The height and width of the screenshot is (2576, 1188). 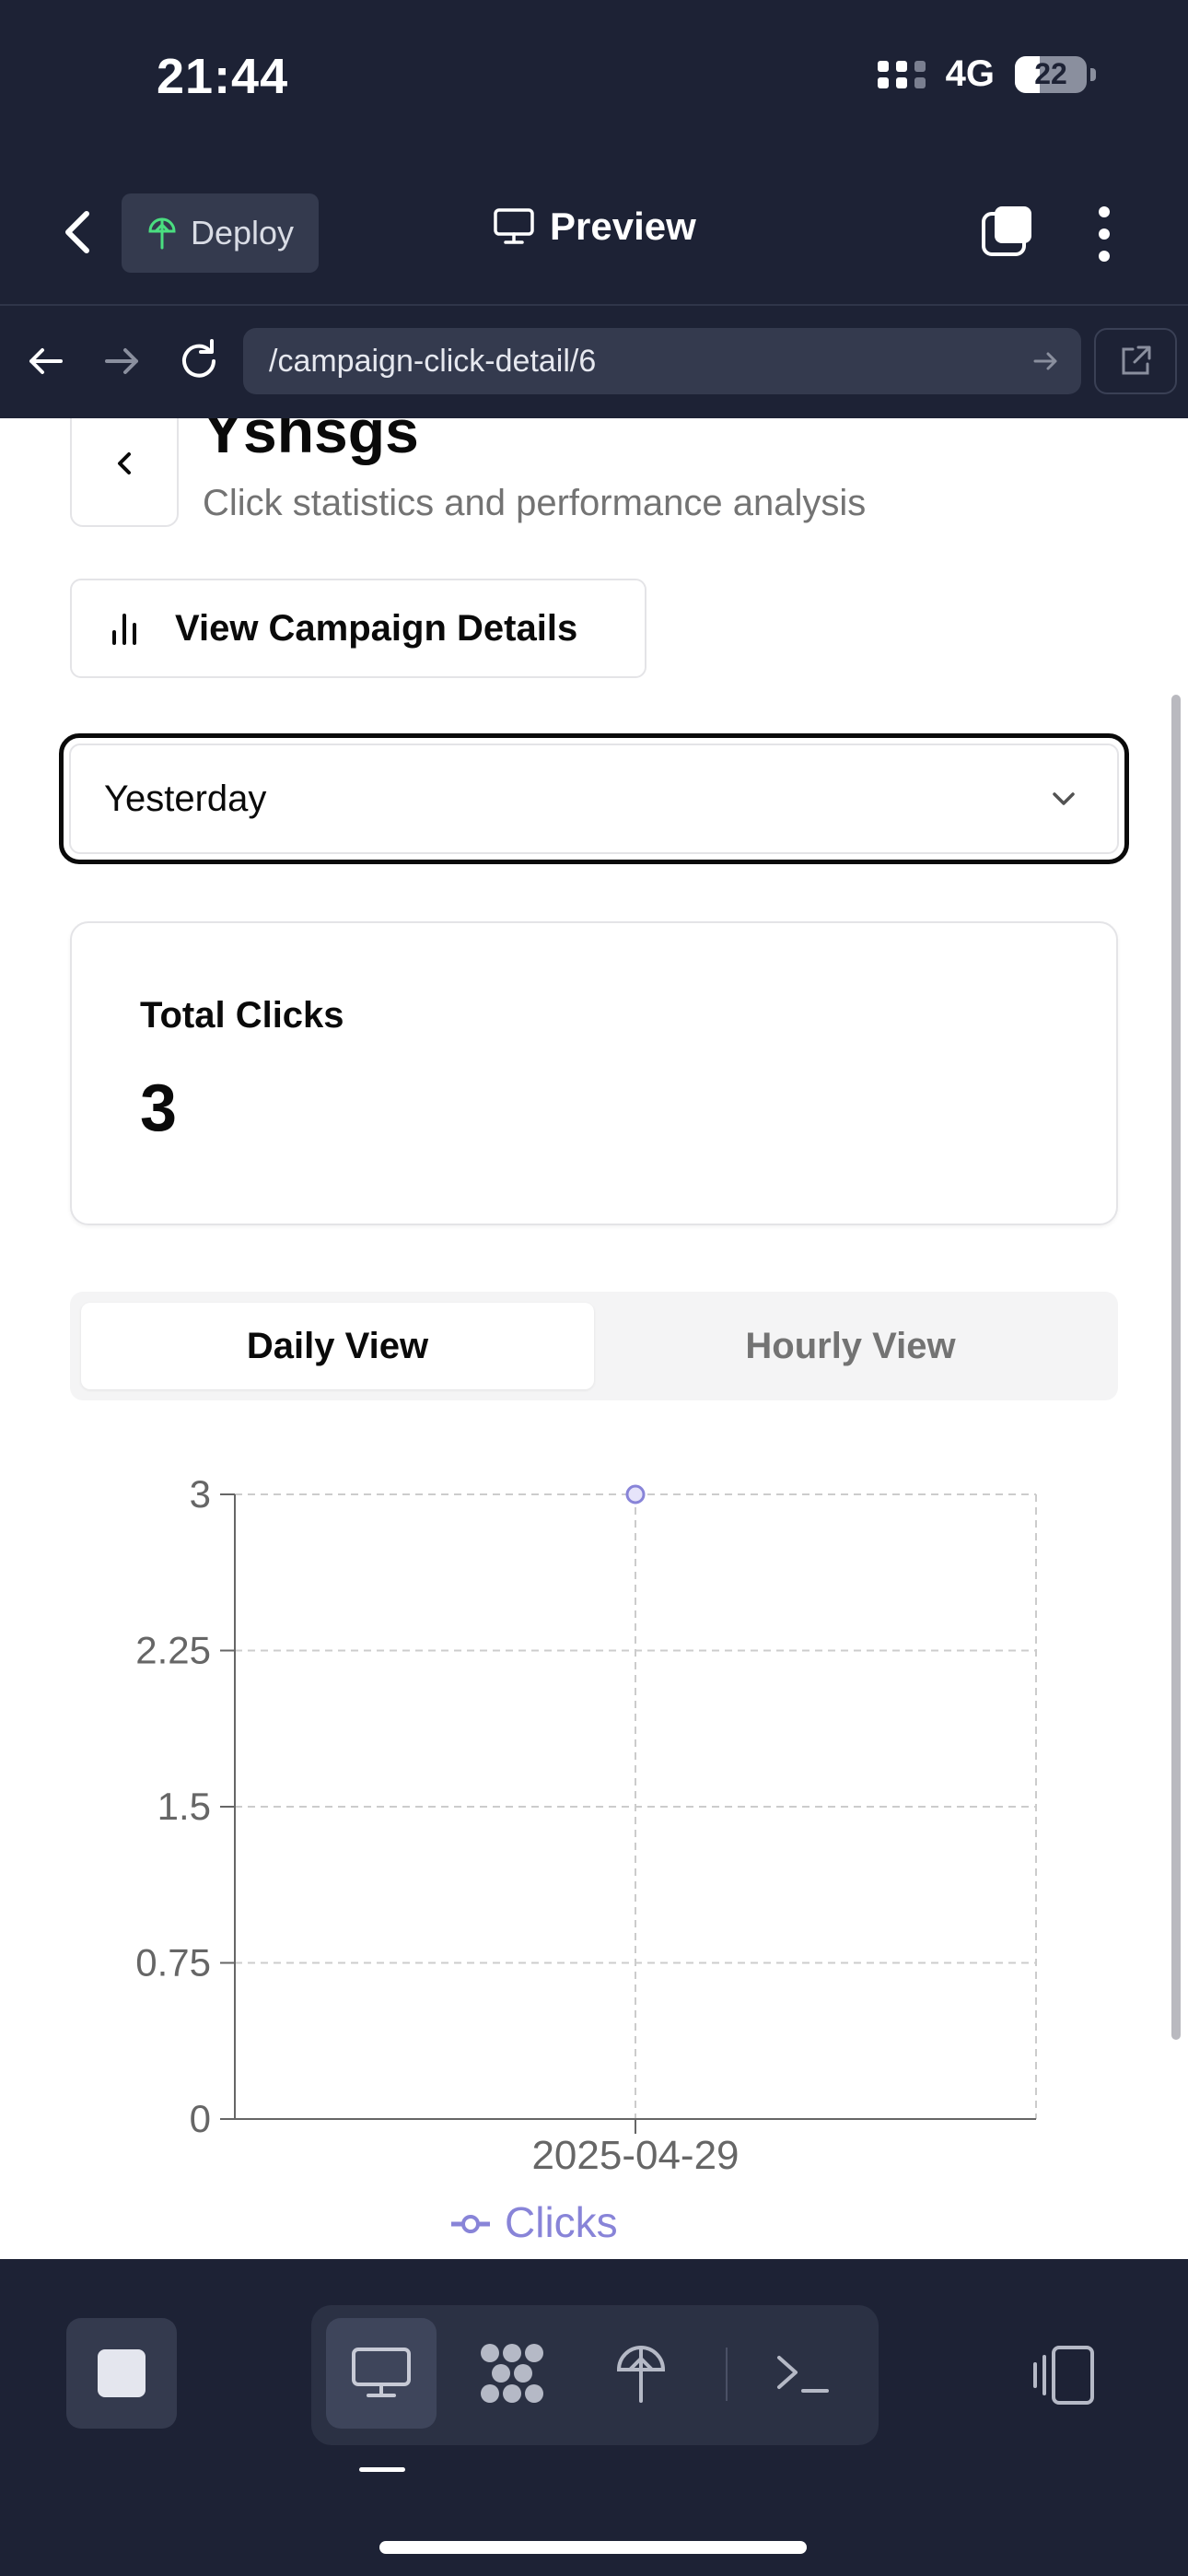 What do you see at coordinates (623, 227) in the screenshot?
I see `preview-label: Preview` at bounding box center [623, 227].